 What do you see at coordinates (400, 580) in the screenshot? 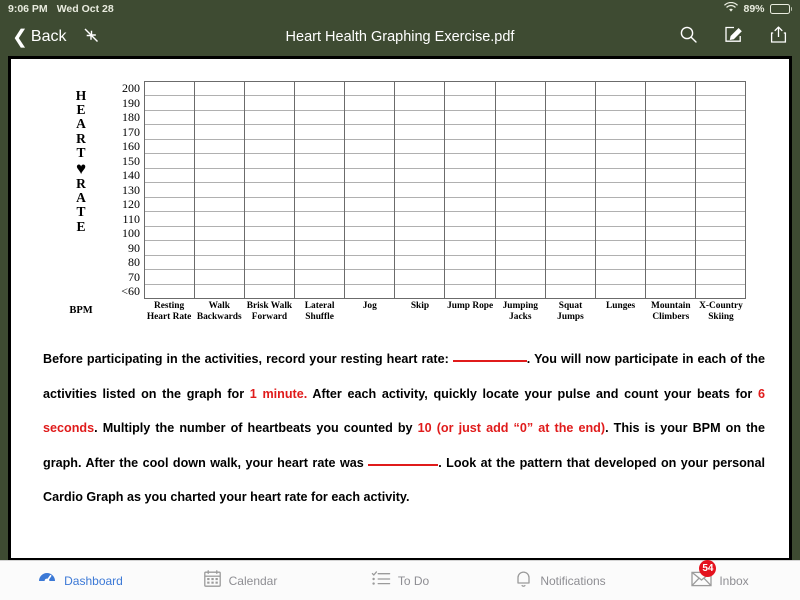
I see `tab-todo: To Do` at bounding box center [400, 580].